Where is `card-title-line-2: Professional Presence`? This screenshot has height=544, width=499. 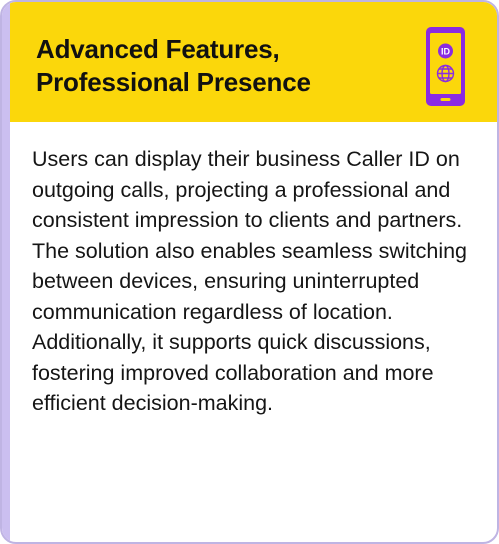
card-title-line-2: Professional Presence is located at coordinates (173, 82).